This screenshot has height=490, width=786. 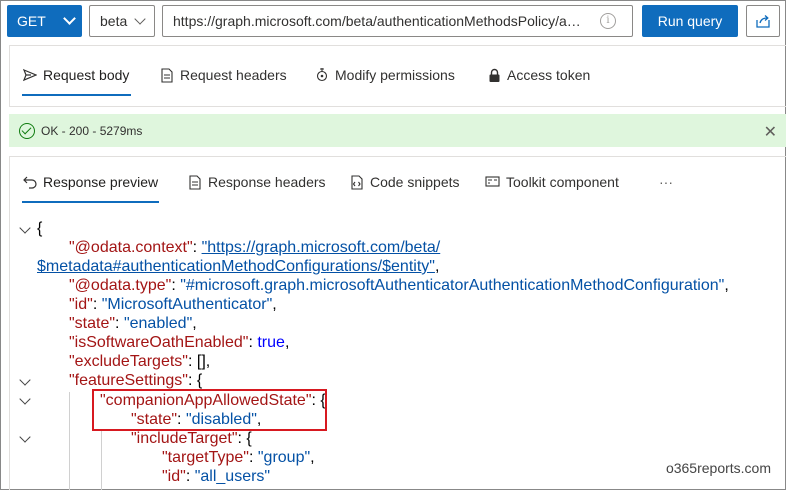 I want to click on http-method-label: GET, so click(x=31, y=21).